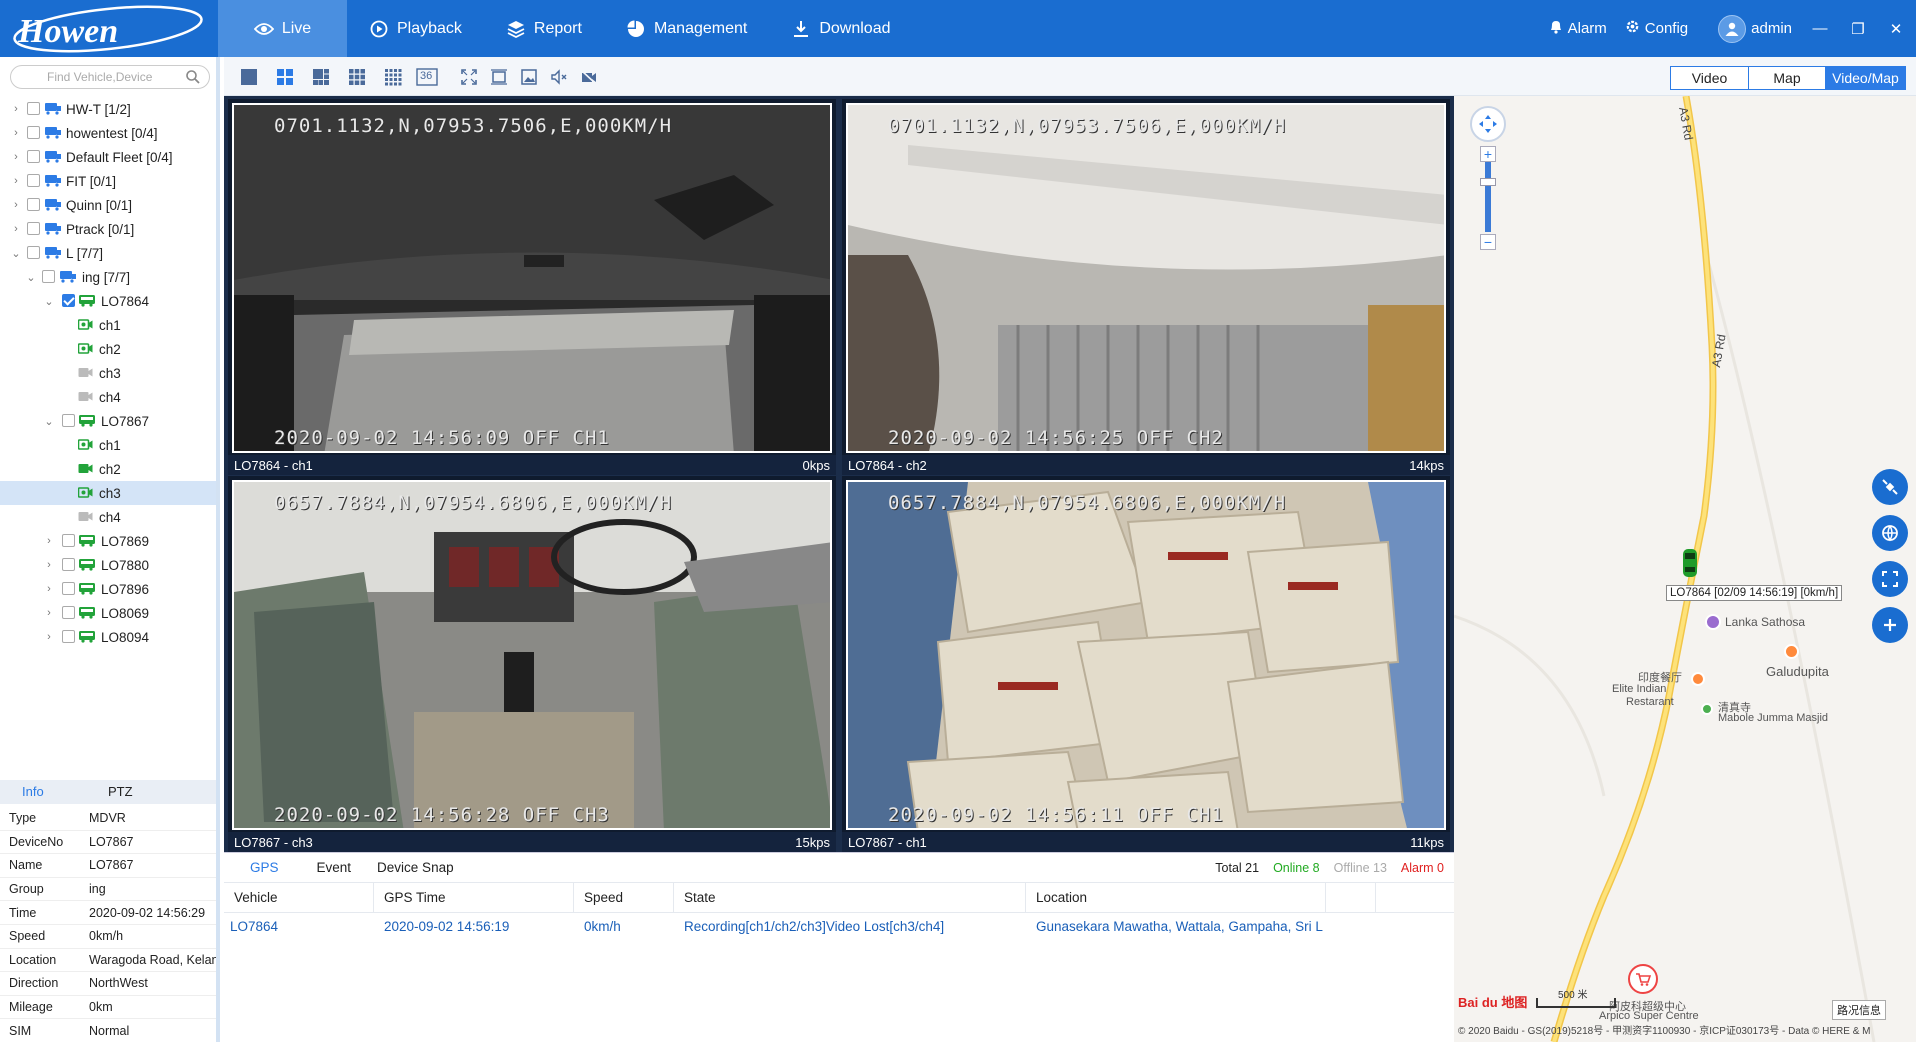  I want to click on layout-6-icon, so click(321, 77).